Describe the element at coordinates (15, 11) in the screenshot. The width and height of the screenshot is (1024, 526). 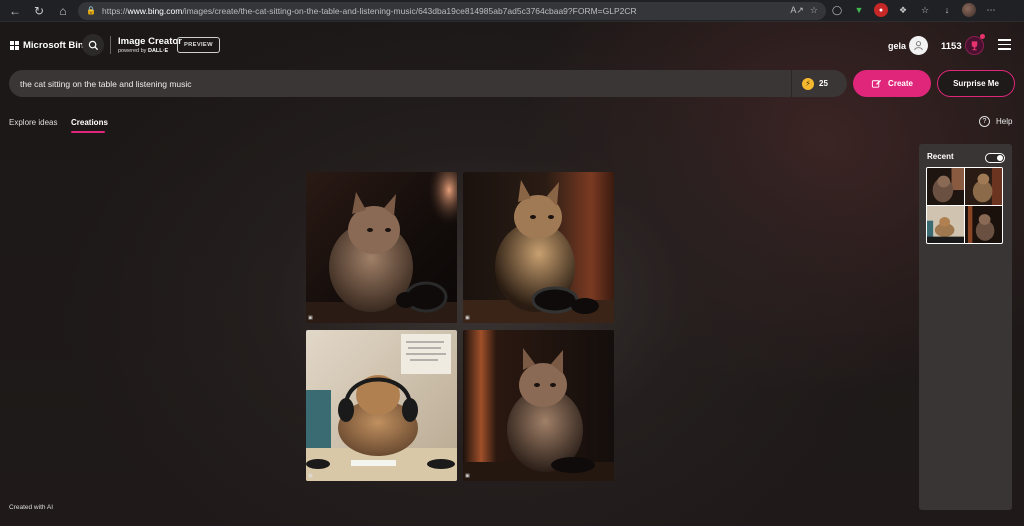
I see `back-icon: ←` at that location.